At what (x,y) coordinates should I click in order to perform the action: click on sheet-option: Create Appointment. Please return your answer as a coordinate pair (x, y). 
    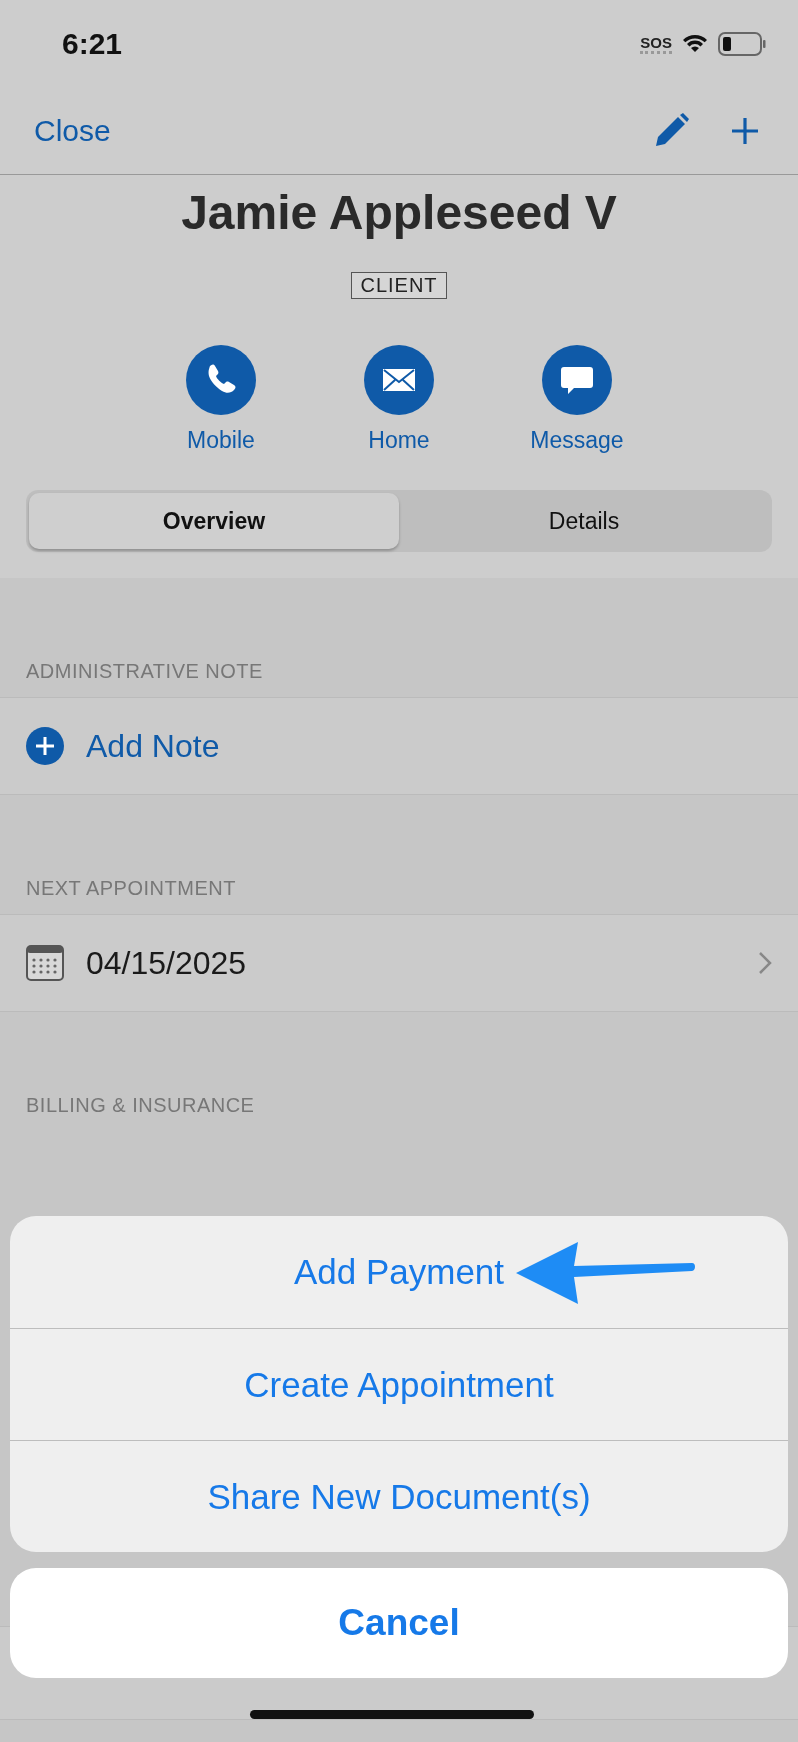
    Looking at the image, I should click on (399, 1384).